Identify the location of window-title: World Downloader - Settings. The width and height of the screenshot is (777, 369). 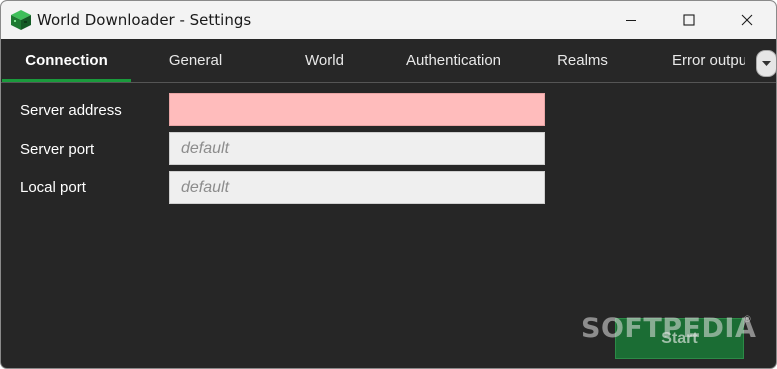
(144, 20).